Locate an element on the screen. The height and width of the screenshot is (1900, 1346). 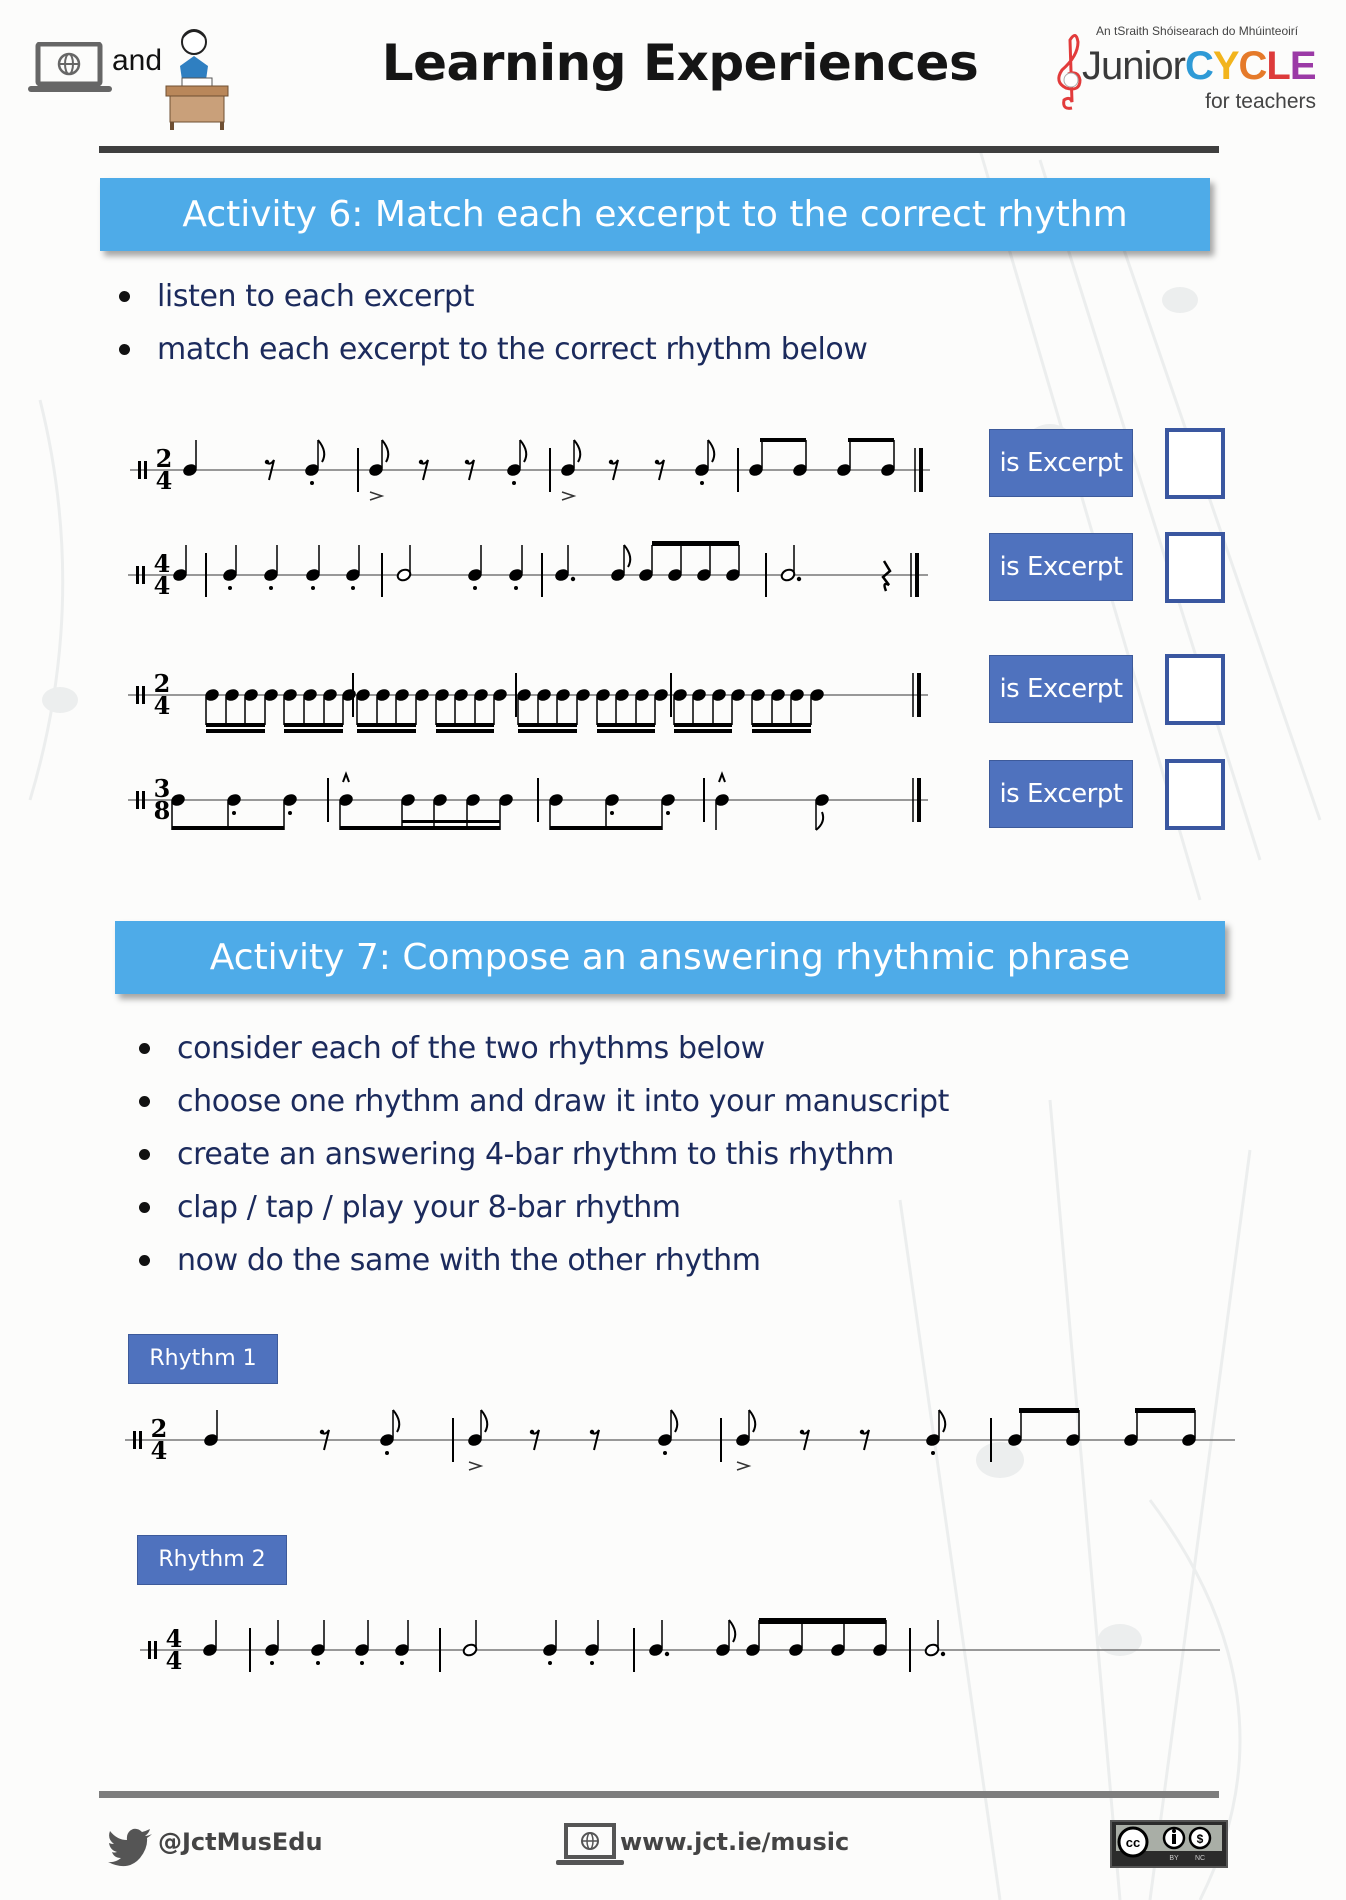
is-excerpt-button-3: is Excerpt is located at coordinates (1061, 689).